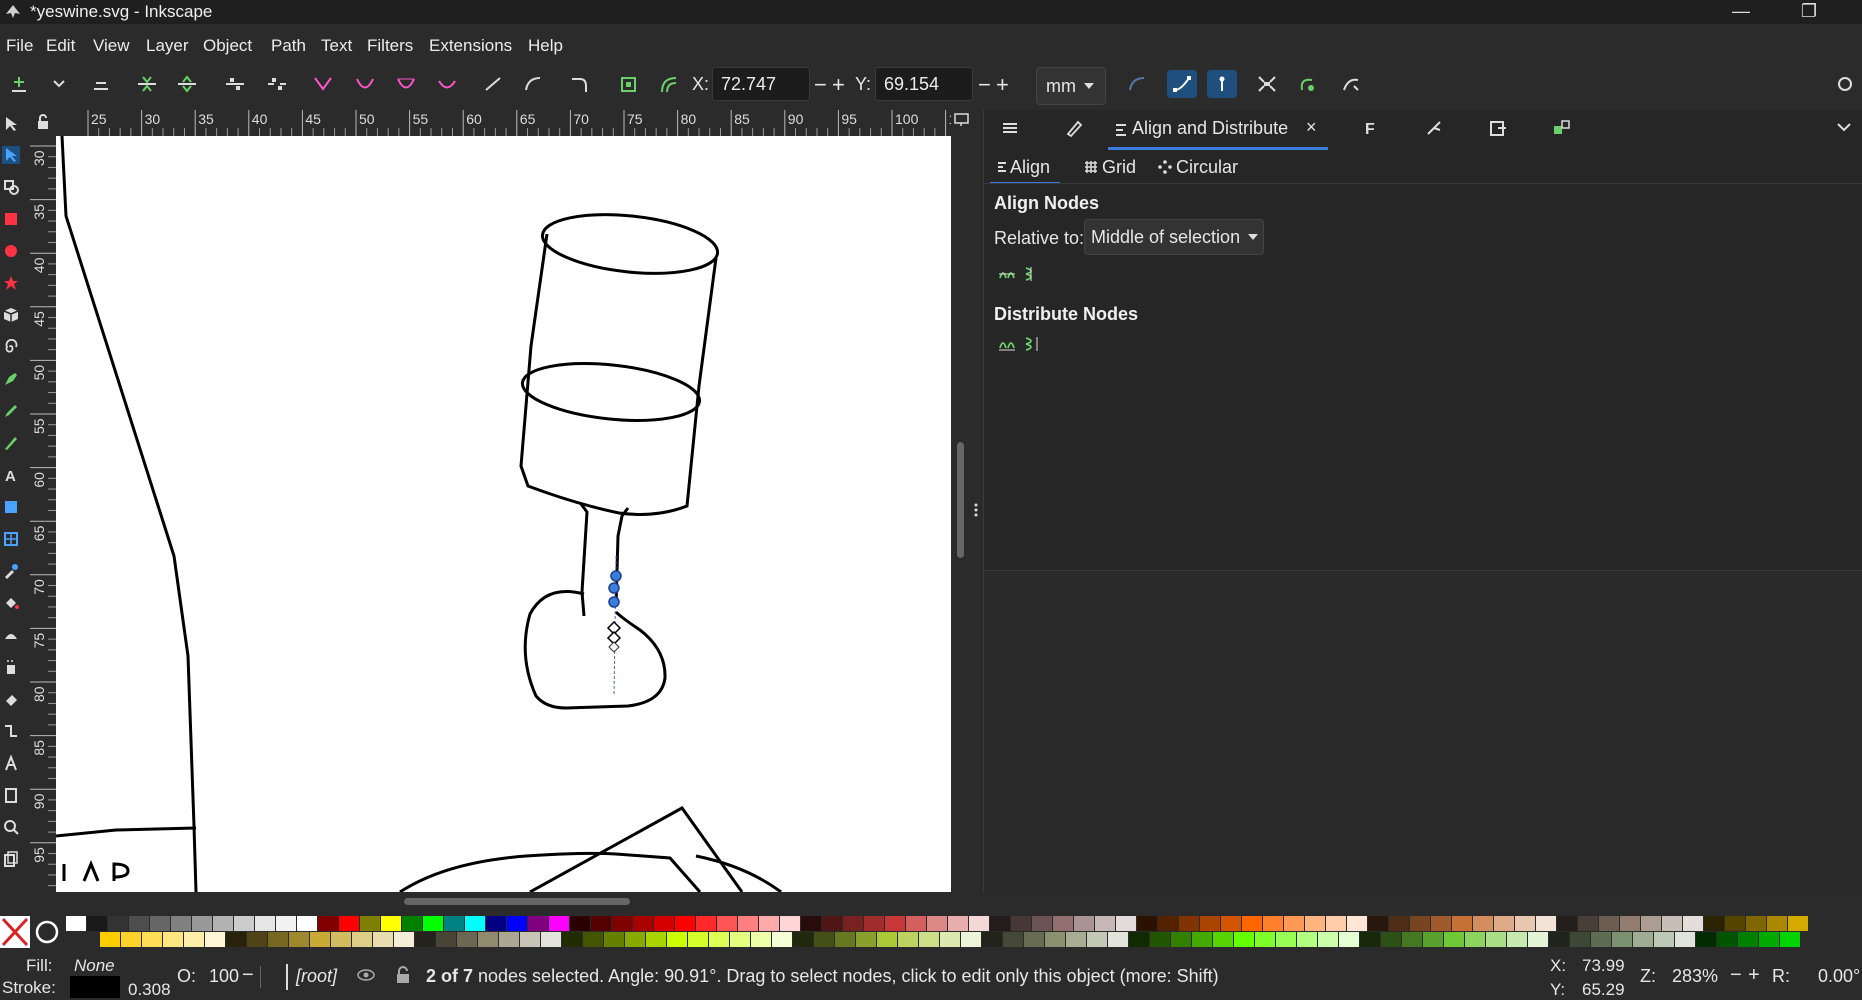 Image resolution: width=1862 pixels, height=1000 pixels. I want to click on paint-bucket-tool-icon, so click(11, 603).